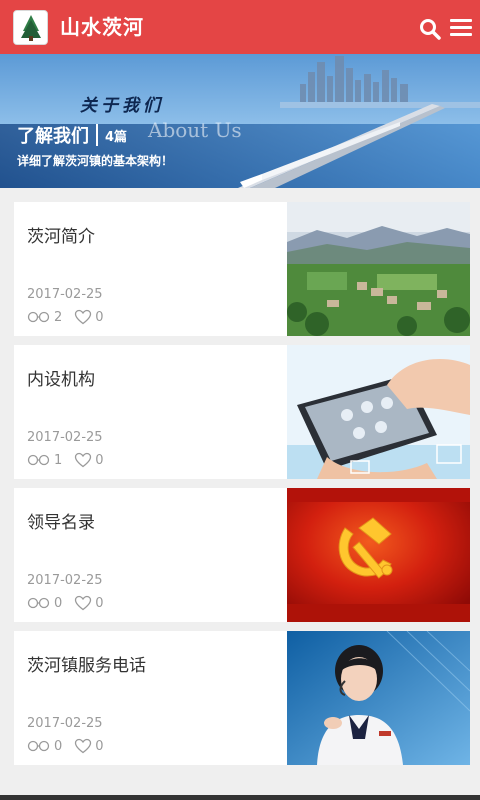 This screenshot has height=800, width=480. I want to click on article-thumbnail-service-agent, so click(378, 698).